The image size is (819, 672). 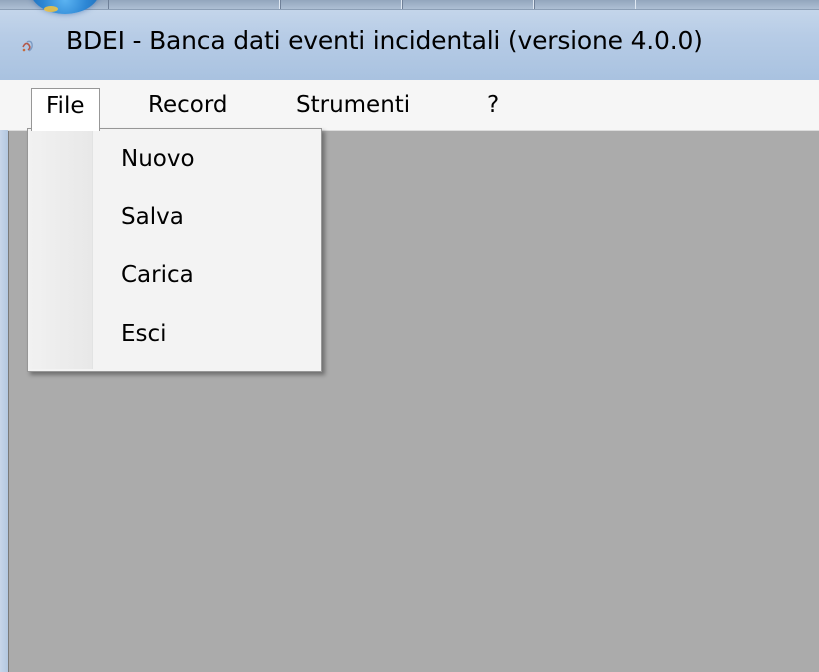 What do you see at coordinates (61, 250) in the screenshot?
I see `dropdown-icon-gutter` at bounding box center [61, 250].